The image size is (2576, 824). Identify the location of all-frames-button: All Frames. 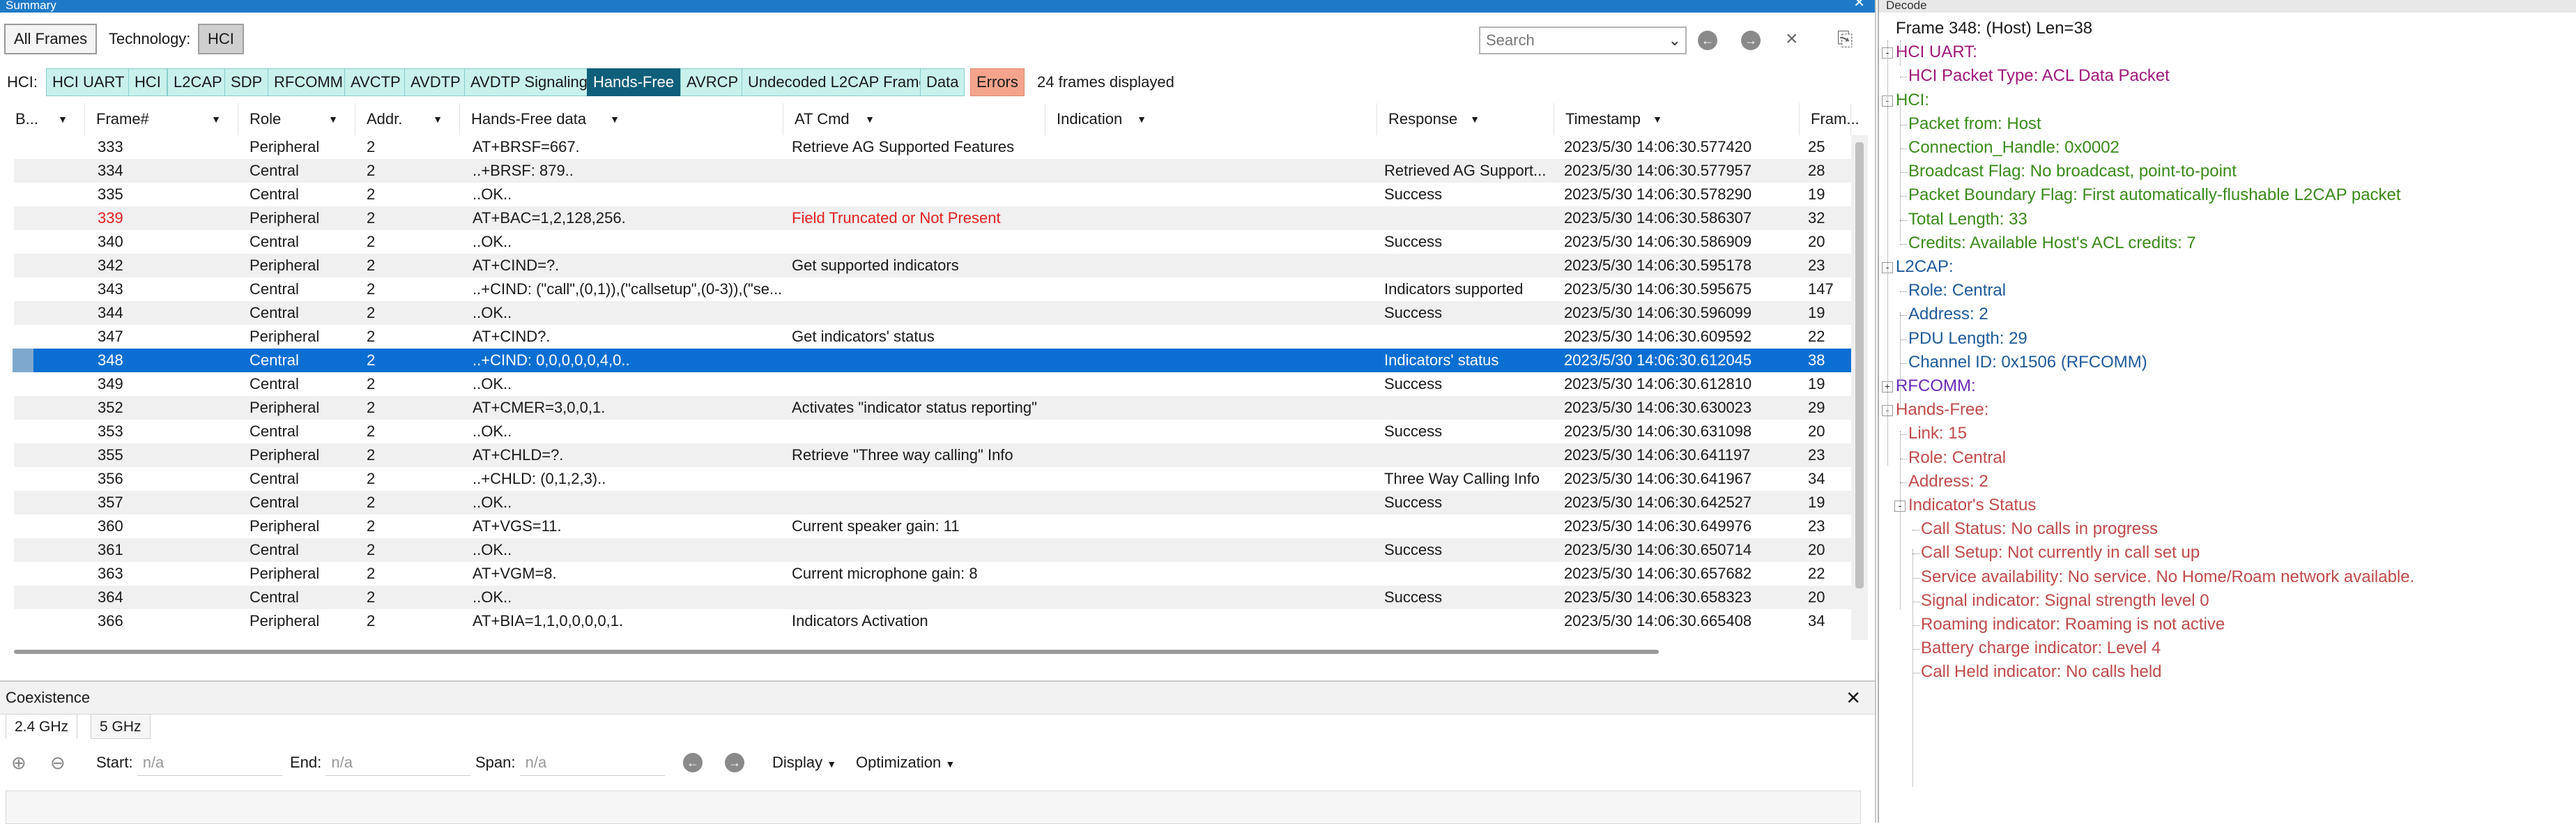
(51, 39).